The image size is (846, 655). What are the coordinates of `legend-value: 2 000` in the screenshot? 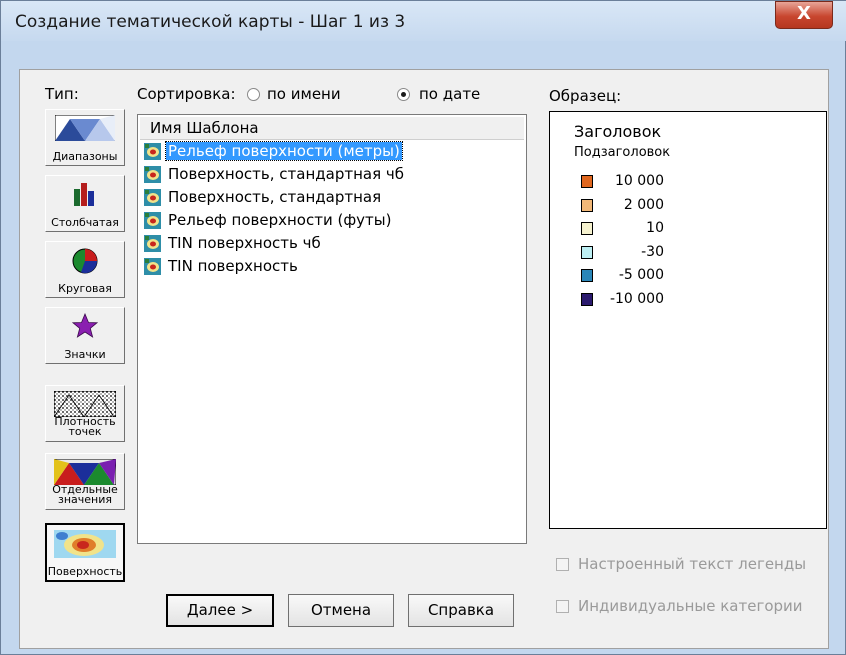 It's located at (643, 204).